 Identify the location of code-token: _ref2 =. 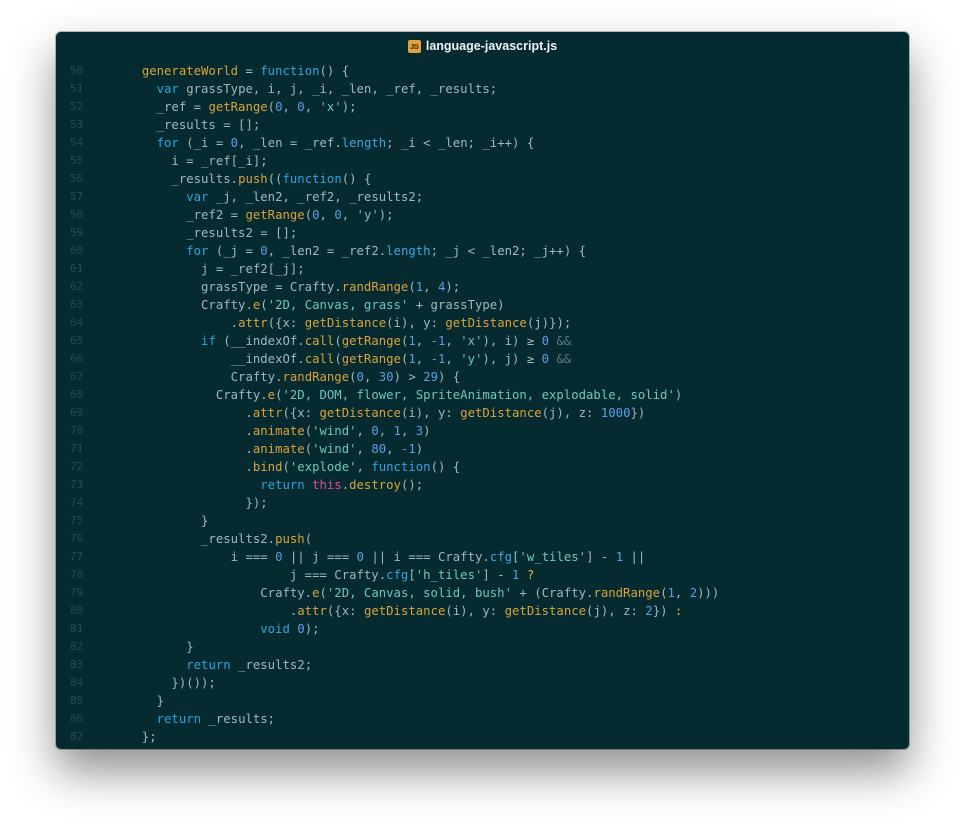
(186, 215).